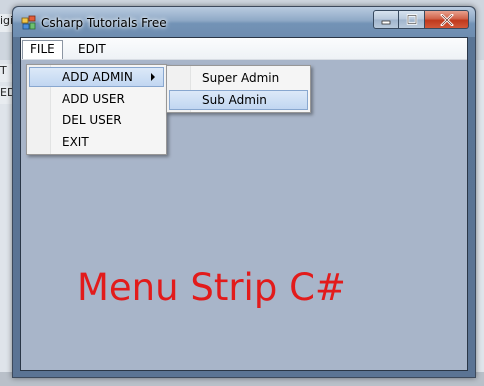 This screenshot has height=386, width=484. Describe the element at coordinates (42, 49) in the screenshot. I see `menu-file: FILE` at that location.